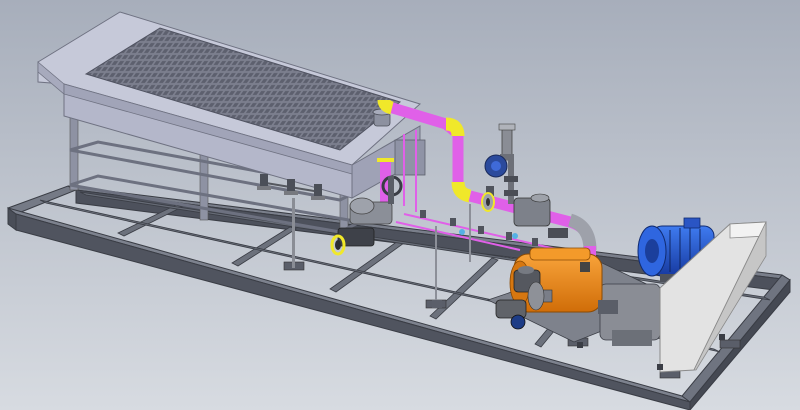 The width and height of the screenshot is (800, 410). Describe the element at coordinates (362, 206) in the screenshot. I see `valve-actuator` at that location.